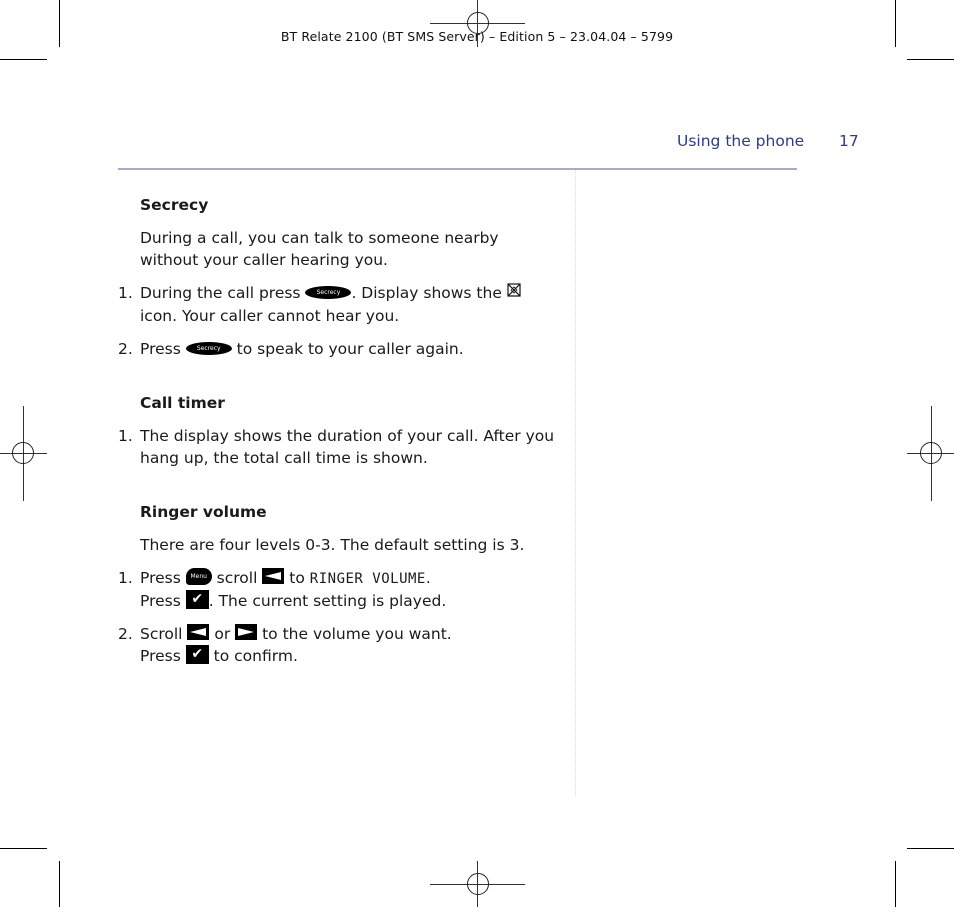  Describe the element at coordinates (327, 600) in the screenshot. I see `step-text: . The current setting is played.` at that location.